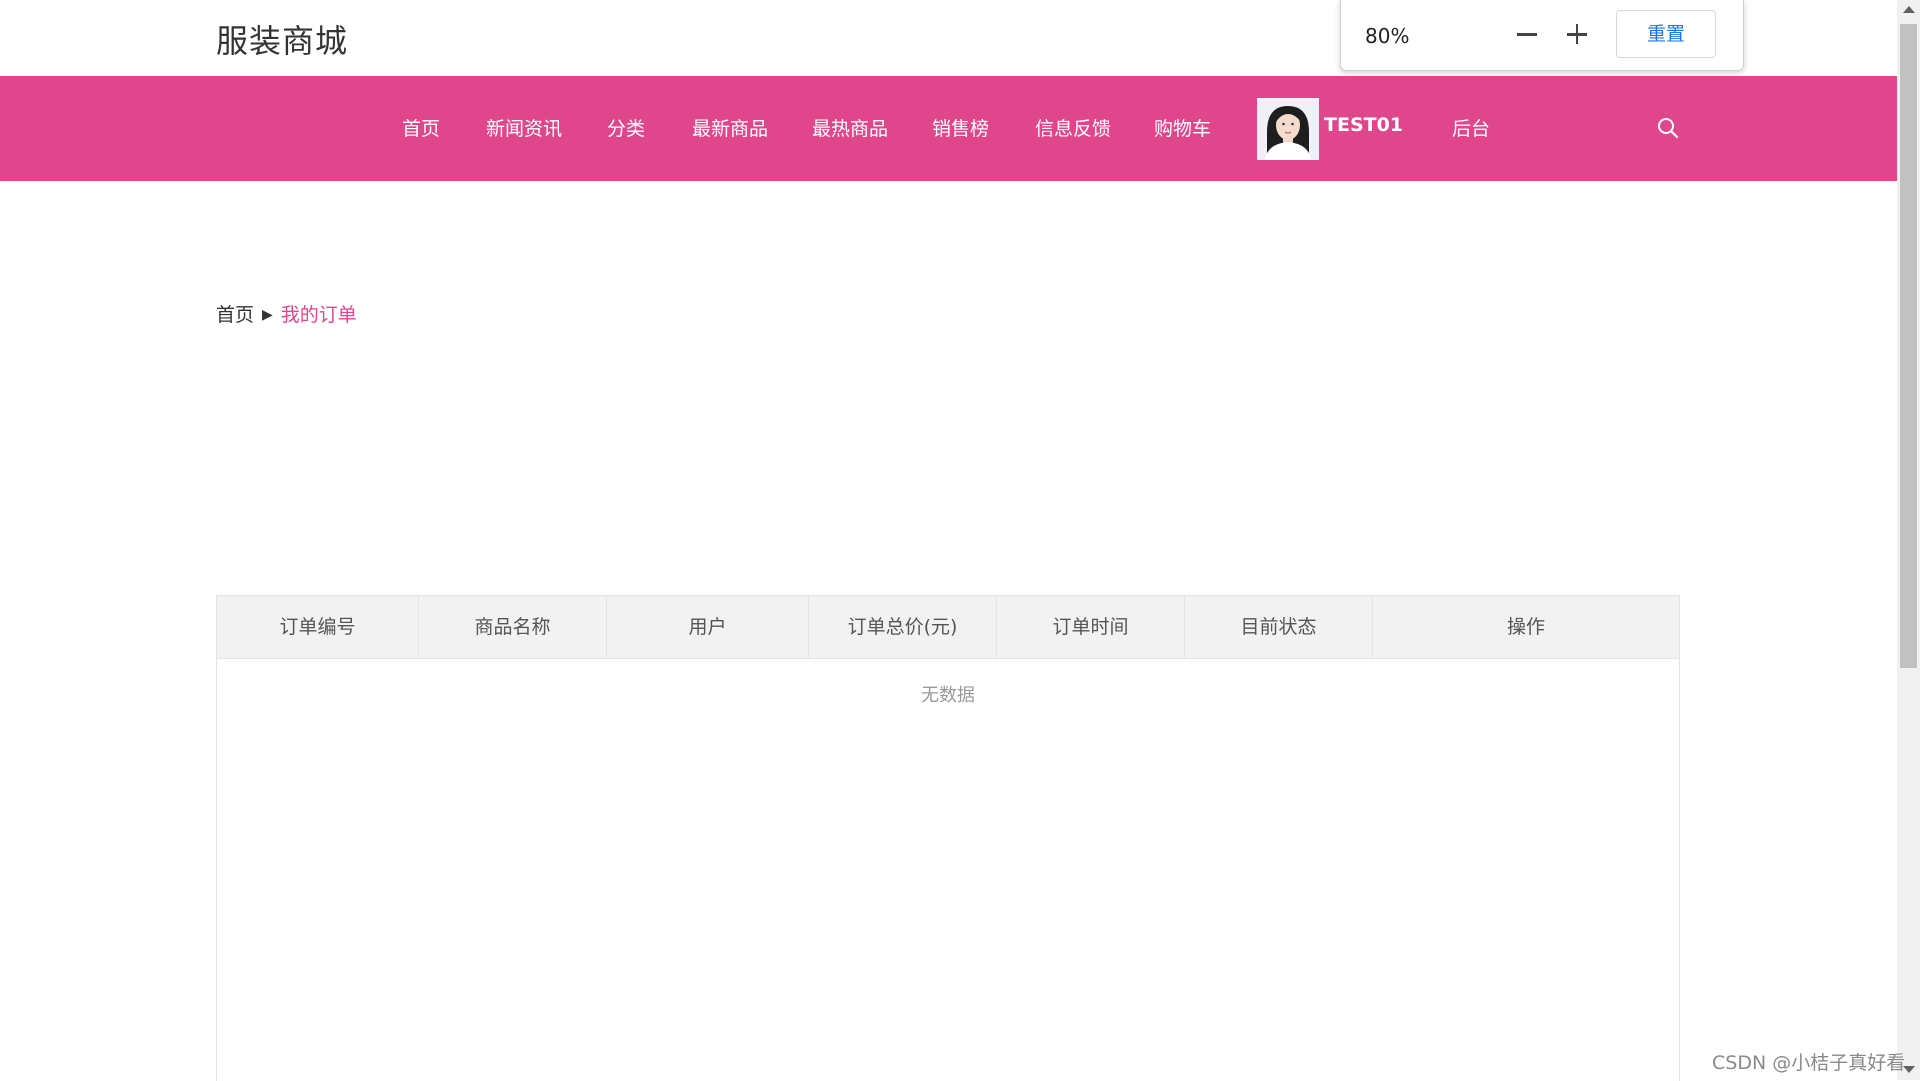 This screenshot has height=1081, width=1920. I want to click on zoom-level: 80%, so click(1387, 36).